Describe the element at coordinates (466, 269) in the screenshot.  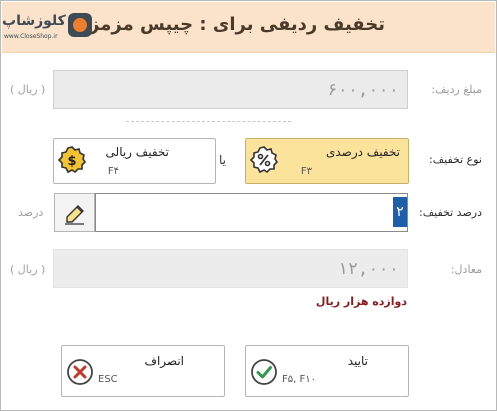
I see `equivalent-label: معادل:` at that location.